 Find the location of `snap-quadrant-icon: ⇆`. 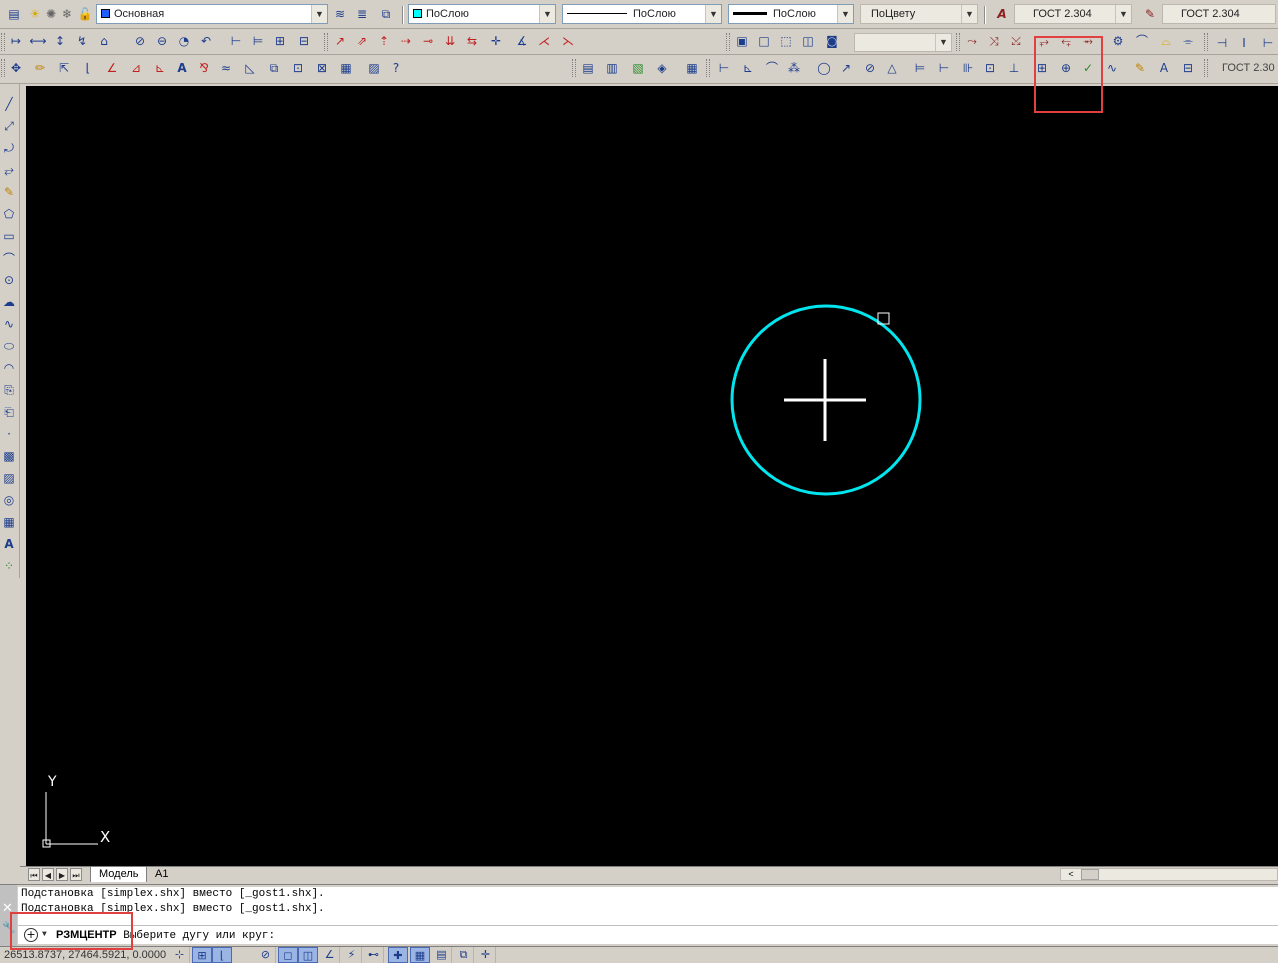

snap-quadrant-icon: ⇆ is located at coordinates (472, 41).